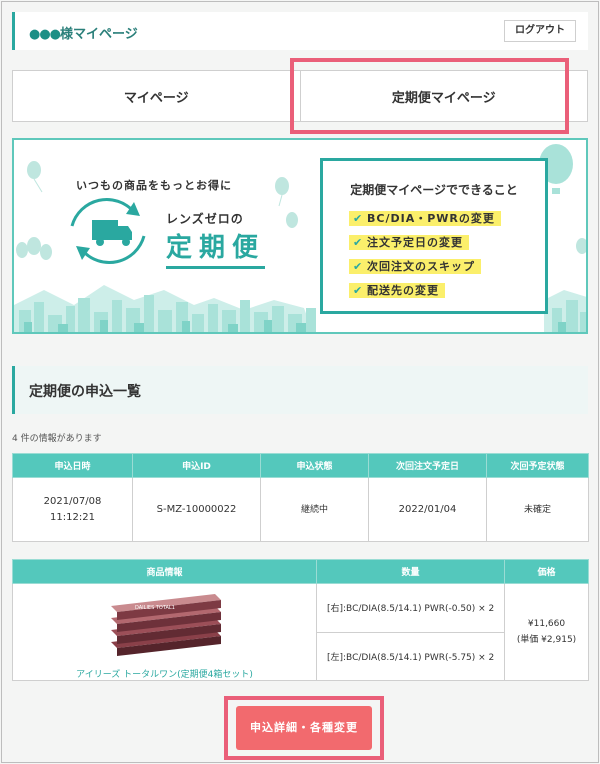  Describe the element at coordinates (537, 509) in the screenshot. I see `next-status-cell: 未確定` at that location.